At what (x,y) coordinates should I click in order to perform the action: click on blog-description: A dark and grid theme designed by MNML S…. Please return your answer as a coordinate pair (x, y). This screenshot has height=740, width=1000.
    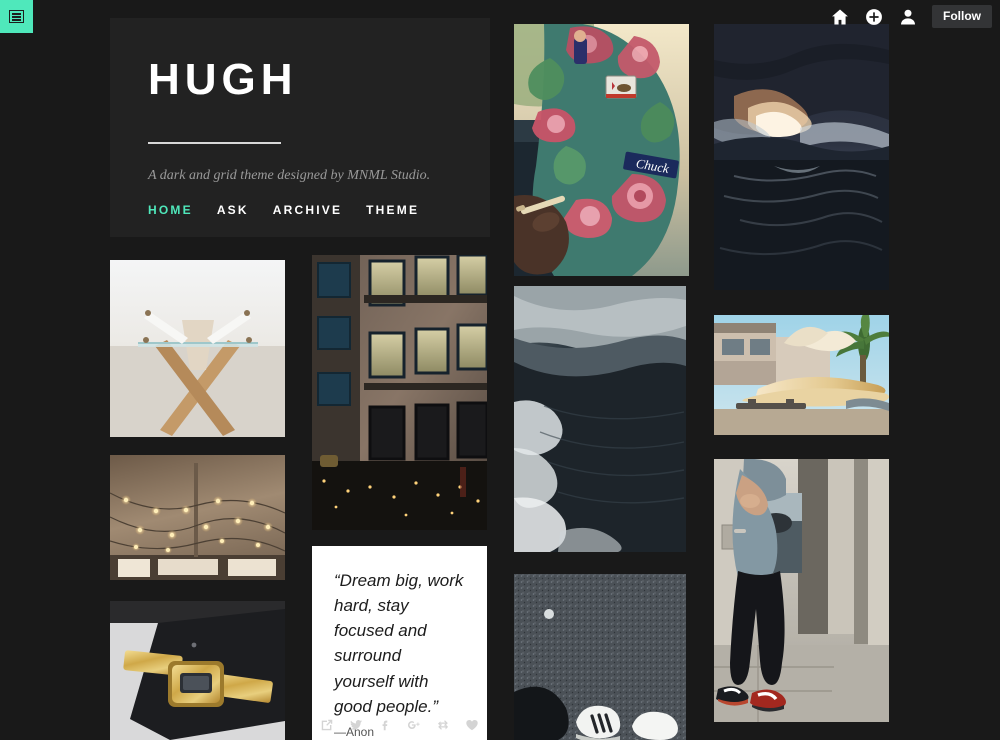
    Looking at the image, I should click on (289, 175).